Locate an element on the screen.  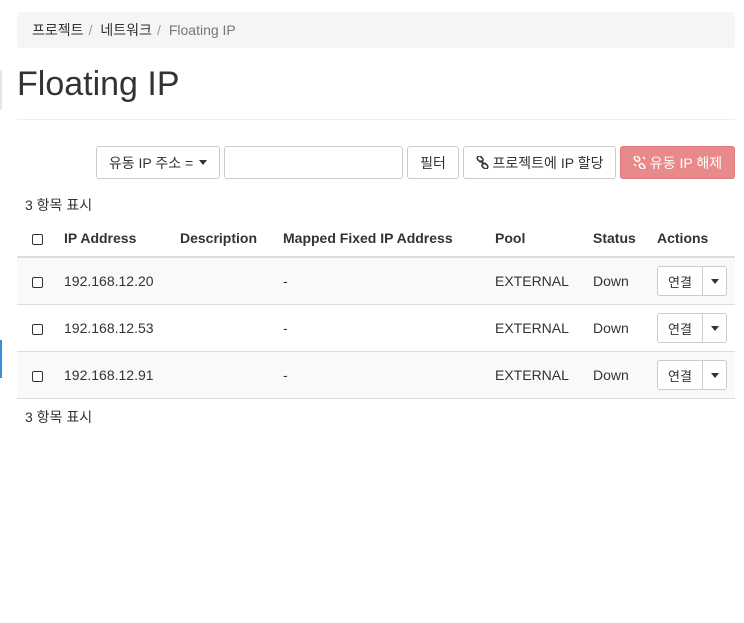
header-description: Description is located at coordinates (231, 239).